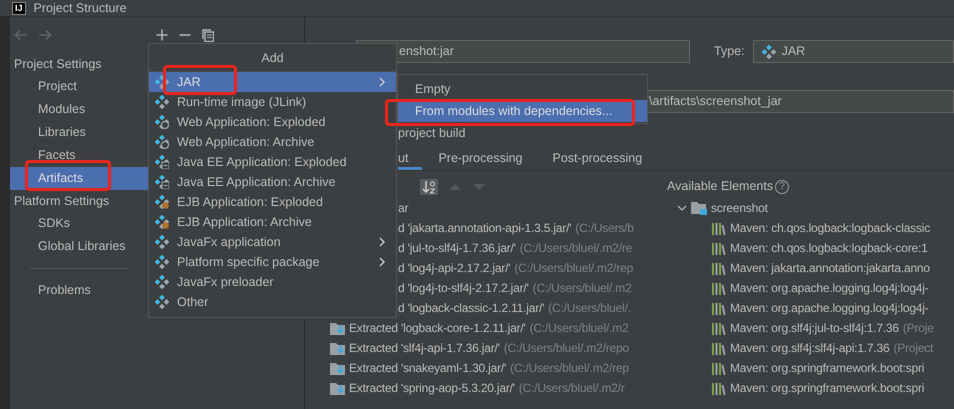 The image size is (954, 409). Describe the element at coordinates (79, 155) in the screenshot. I see `sidebar-item: Facets` at that location.